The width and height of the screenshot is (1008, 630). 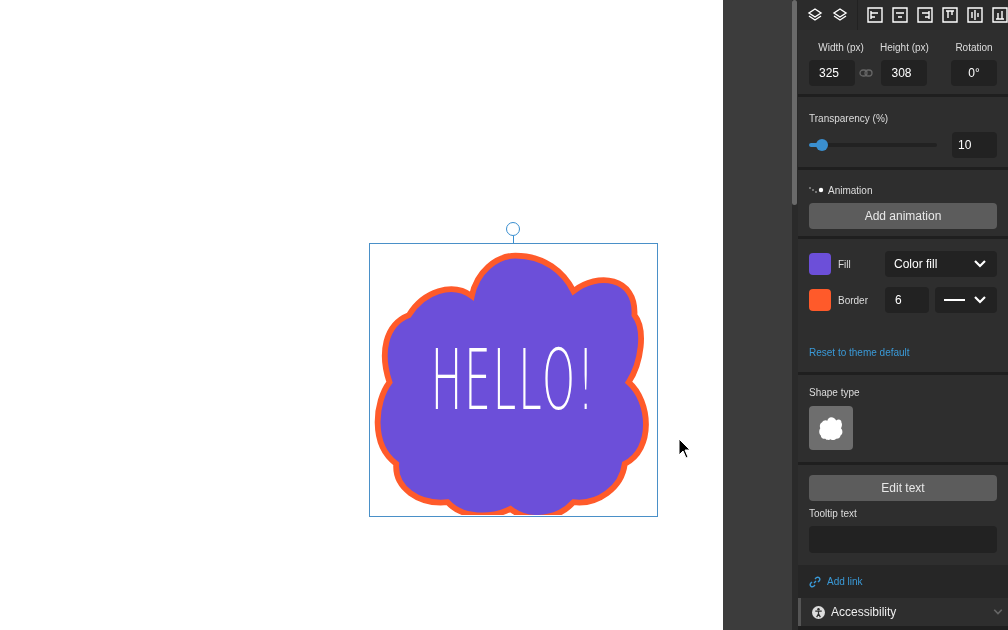 I want to click on number-field: 308, so click(x=904, y=73).